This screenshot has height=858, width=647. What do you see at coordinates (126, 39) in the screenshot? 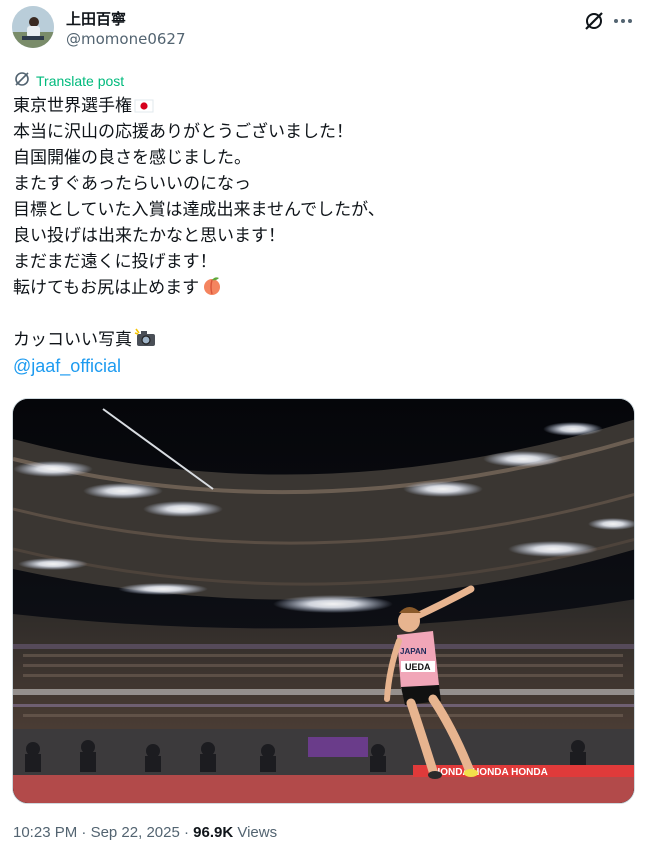
I see `author-handle: @momone0627` at bounding box center [126, 39].